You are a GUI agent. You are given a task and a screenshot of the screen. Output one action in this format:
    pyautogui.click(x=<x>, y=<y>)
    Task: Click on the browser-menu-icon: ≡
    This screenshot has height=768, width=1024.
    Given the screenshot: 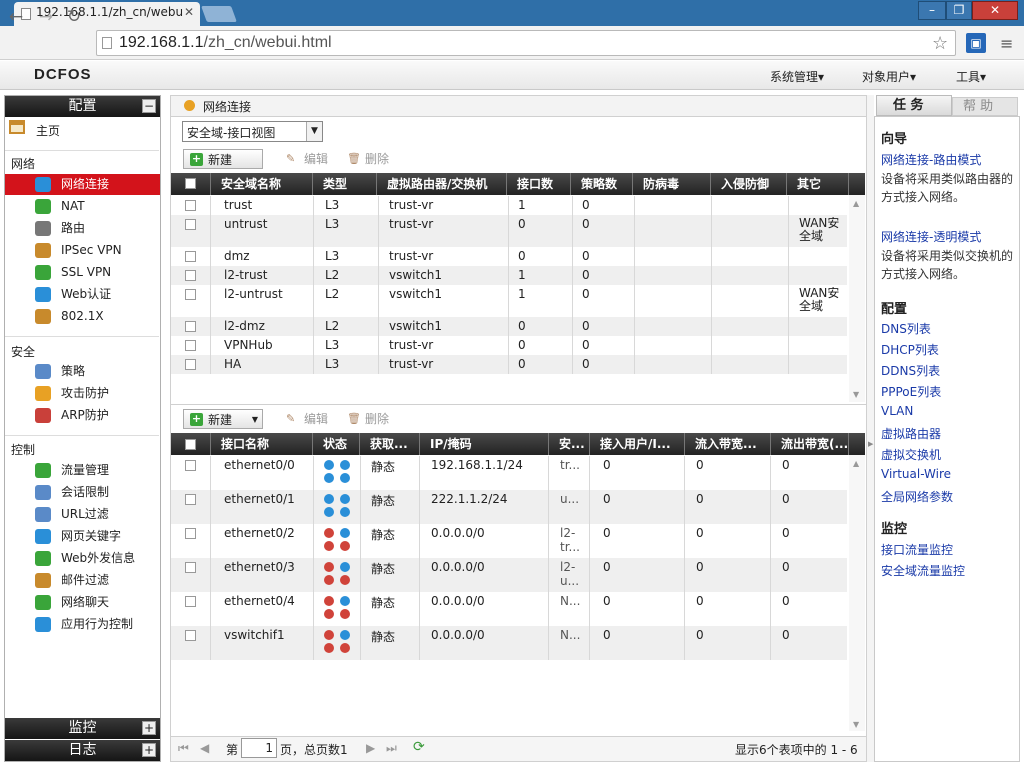 What is the action you would take?
    pyautogui.click(x=1006, y=43)
    